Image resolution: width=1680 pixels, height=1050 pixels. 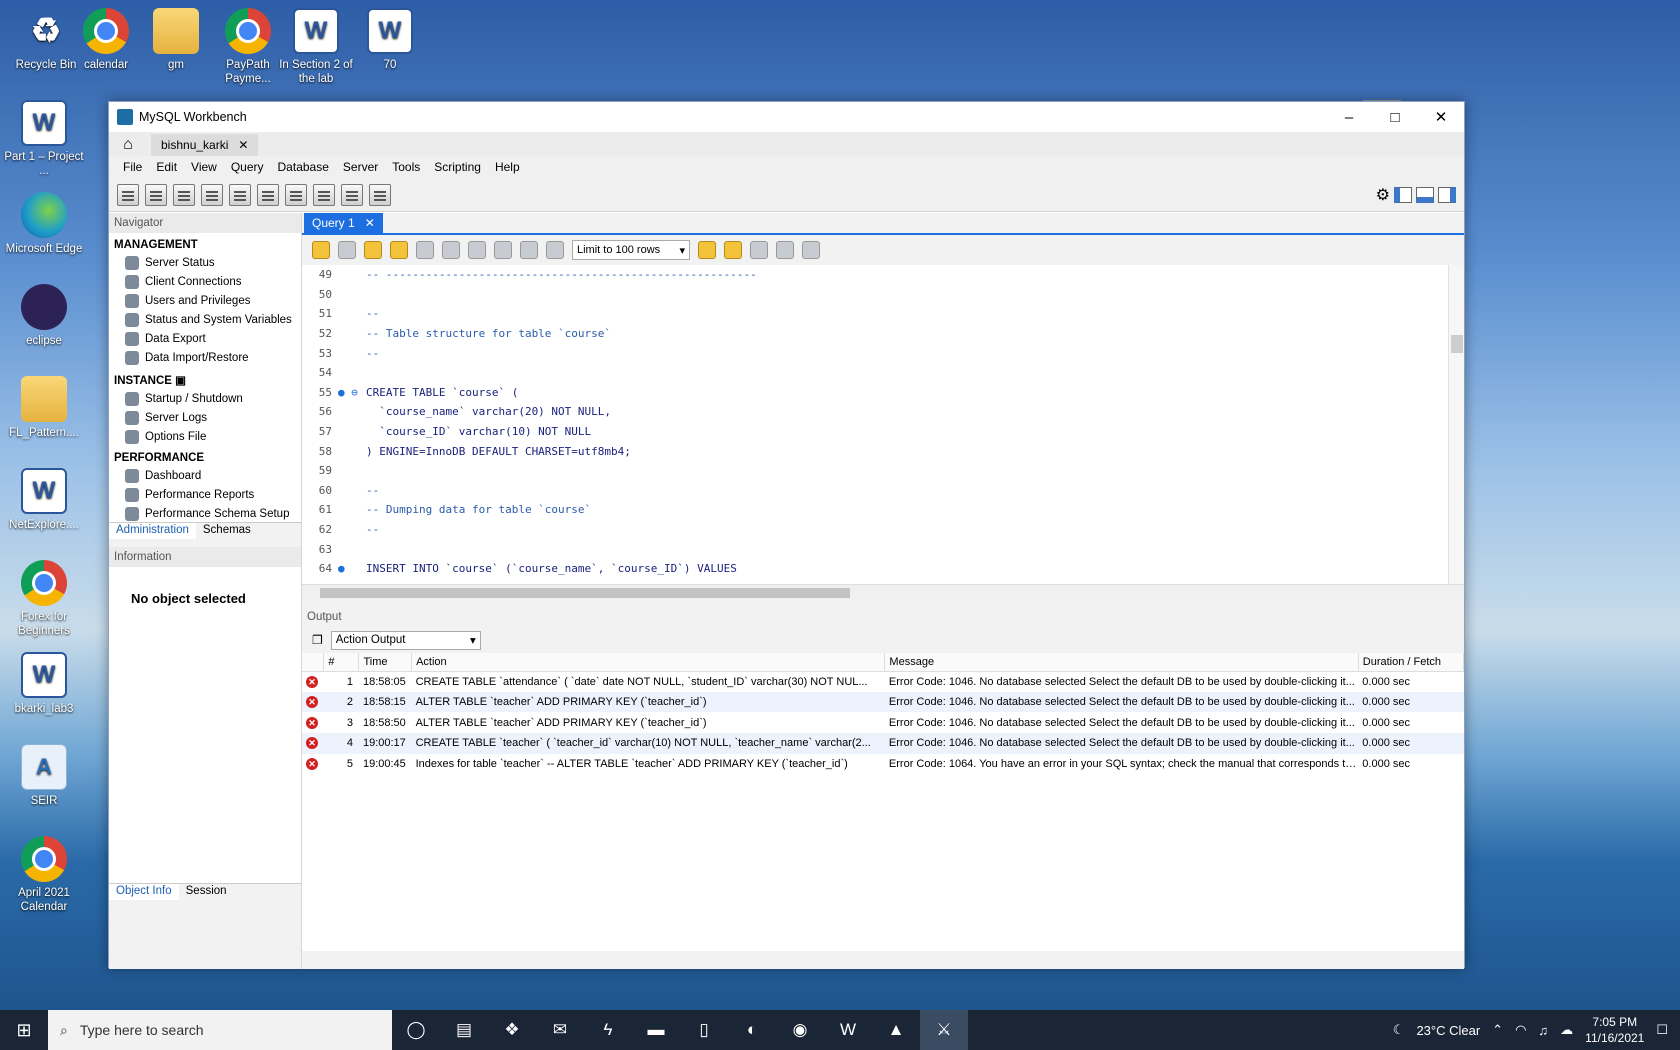 What do you see at coordinates (240, 194) in the screenshot?
I see `create-table-icon` at bounding box center [240, 194].